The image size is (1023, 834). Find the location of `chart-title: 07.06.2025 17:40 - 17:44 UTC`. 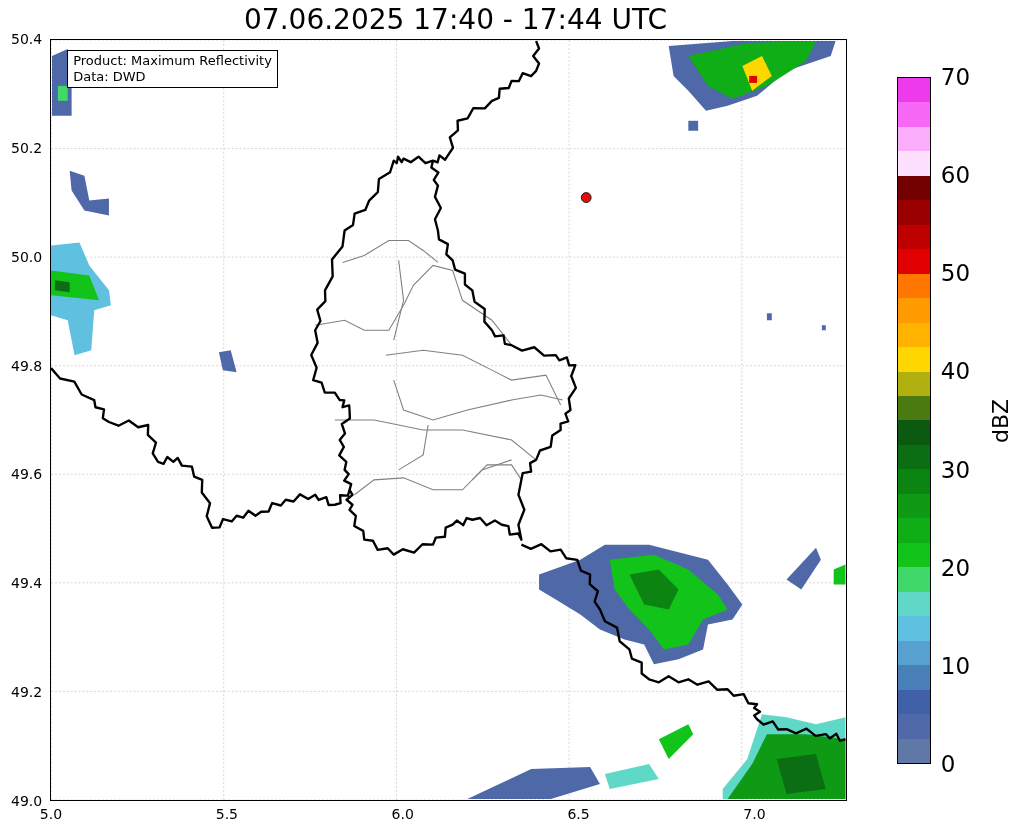

chart-title: 07.06.2025 17:40 - 17:44 UTC is located at coordinates (455, 19).